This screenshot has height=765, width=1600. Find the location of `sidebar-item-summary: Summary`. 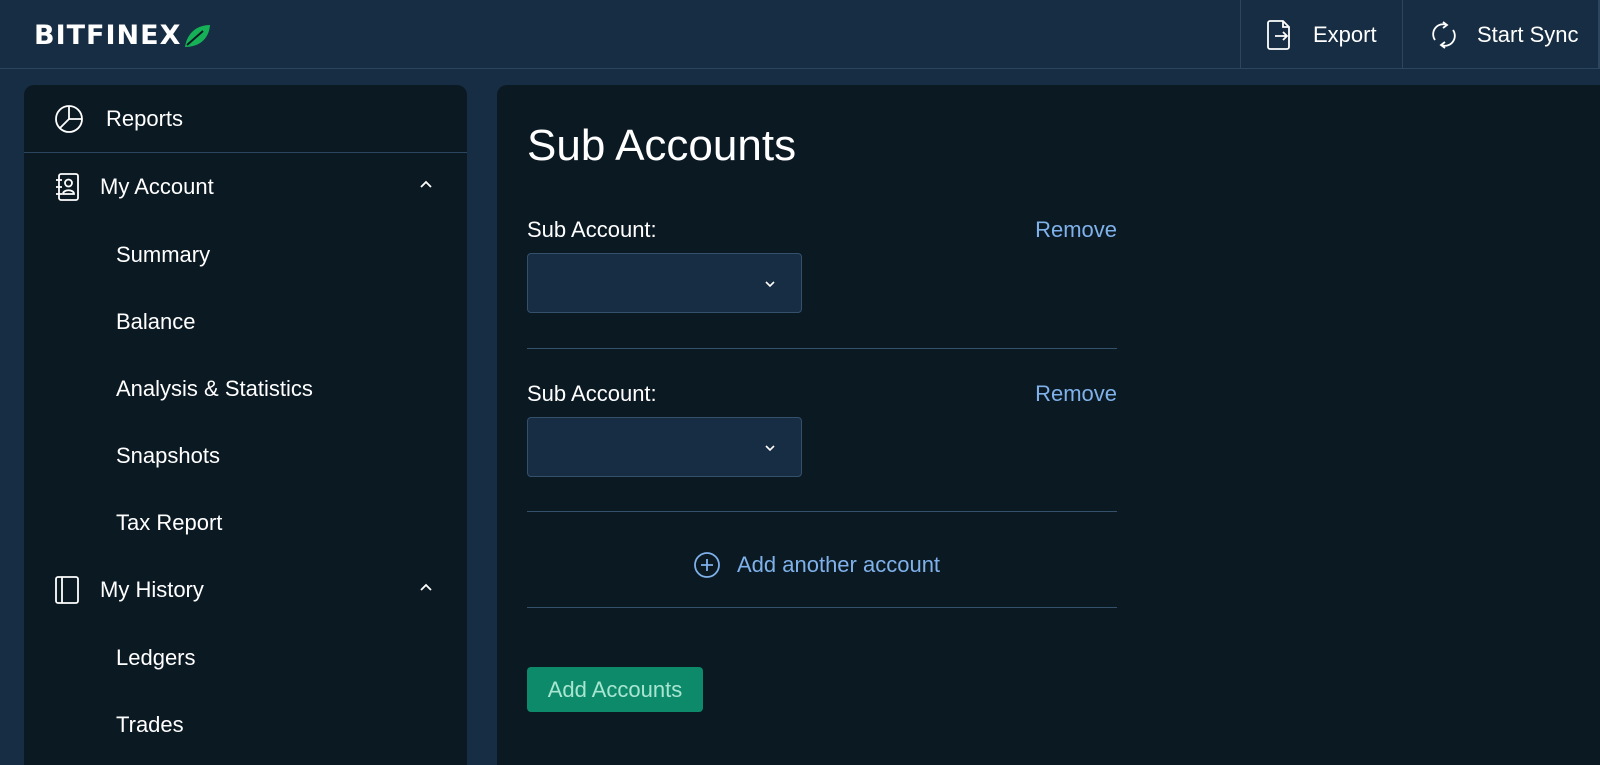

sidebar-item-summary: Summary is located at coordinates (245, 254).